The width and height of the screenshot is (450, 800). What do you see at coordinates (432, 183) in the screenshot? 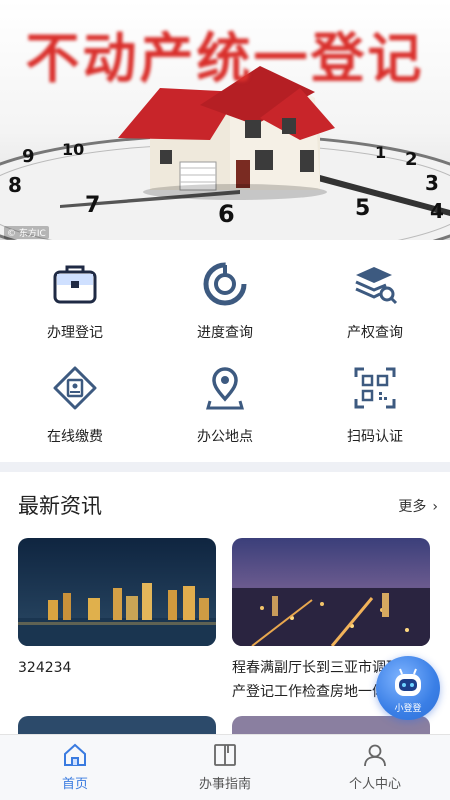
I see `clock-numeral: 3` at bounding box center [432, 183].